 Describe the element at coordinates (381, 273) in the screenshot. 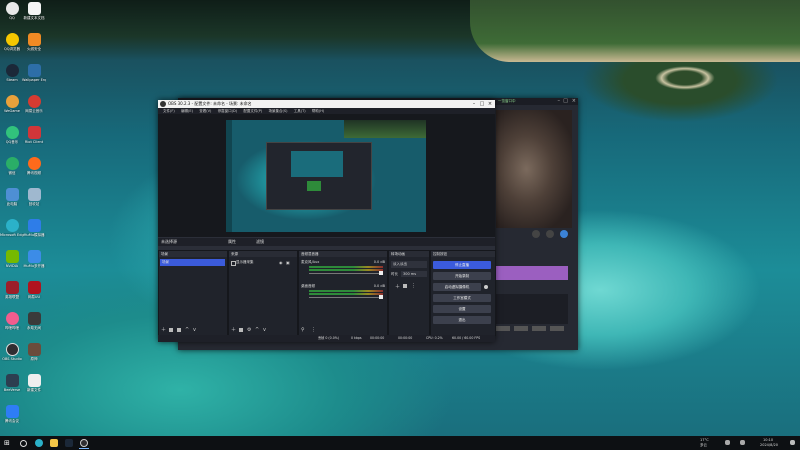

I see `mic-volume-handle` at that location.